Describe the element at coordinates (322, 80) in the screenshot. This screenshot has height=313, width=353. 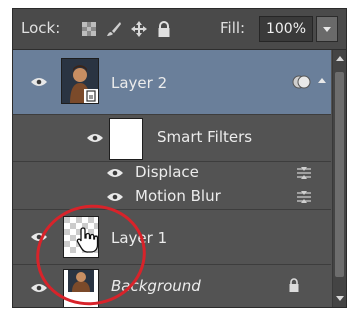
I see `collapse-effects-arrow-icon` at that location.